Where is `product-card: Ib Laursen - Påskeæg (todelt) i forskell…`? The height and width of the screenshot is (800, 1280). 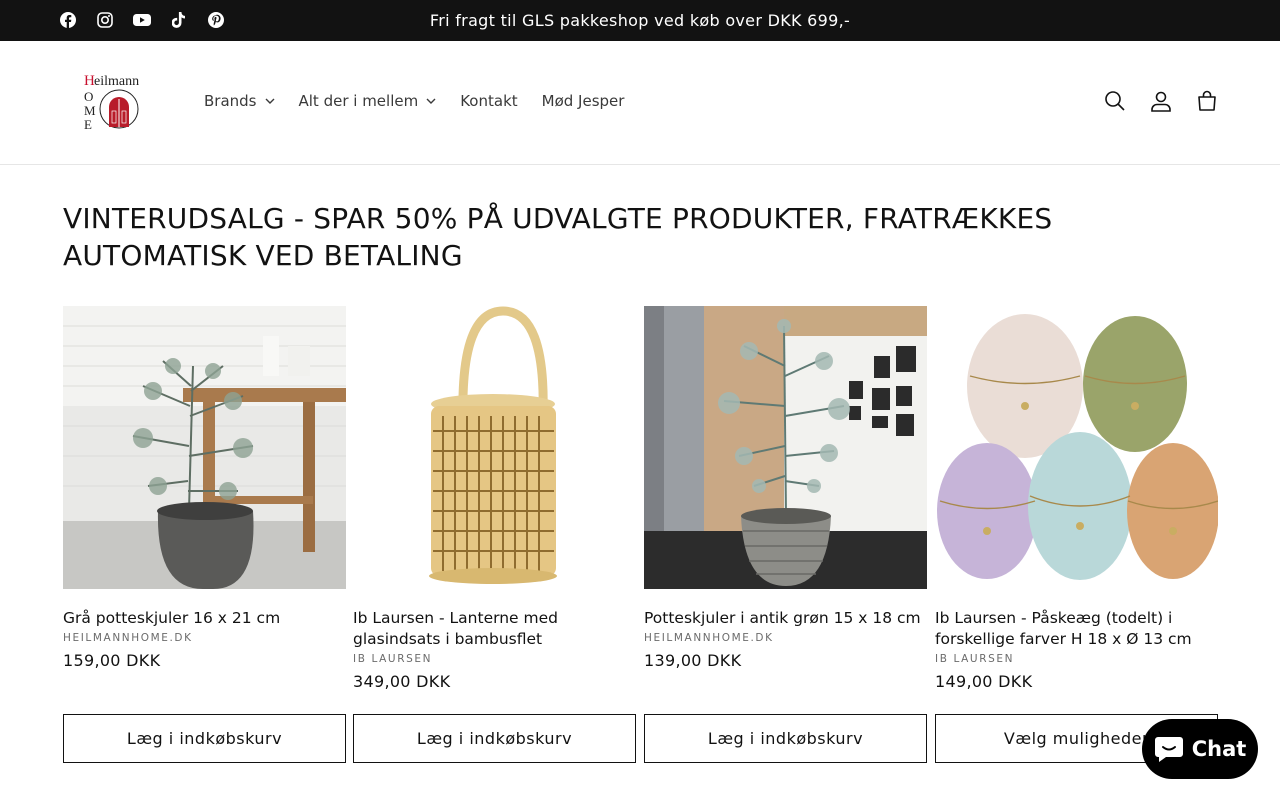 product-card: Ib Laursen - Påskeæg (todelt) i forskell… is located at coordinates (1077, 498).